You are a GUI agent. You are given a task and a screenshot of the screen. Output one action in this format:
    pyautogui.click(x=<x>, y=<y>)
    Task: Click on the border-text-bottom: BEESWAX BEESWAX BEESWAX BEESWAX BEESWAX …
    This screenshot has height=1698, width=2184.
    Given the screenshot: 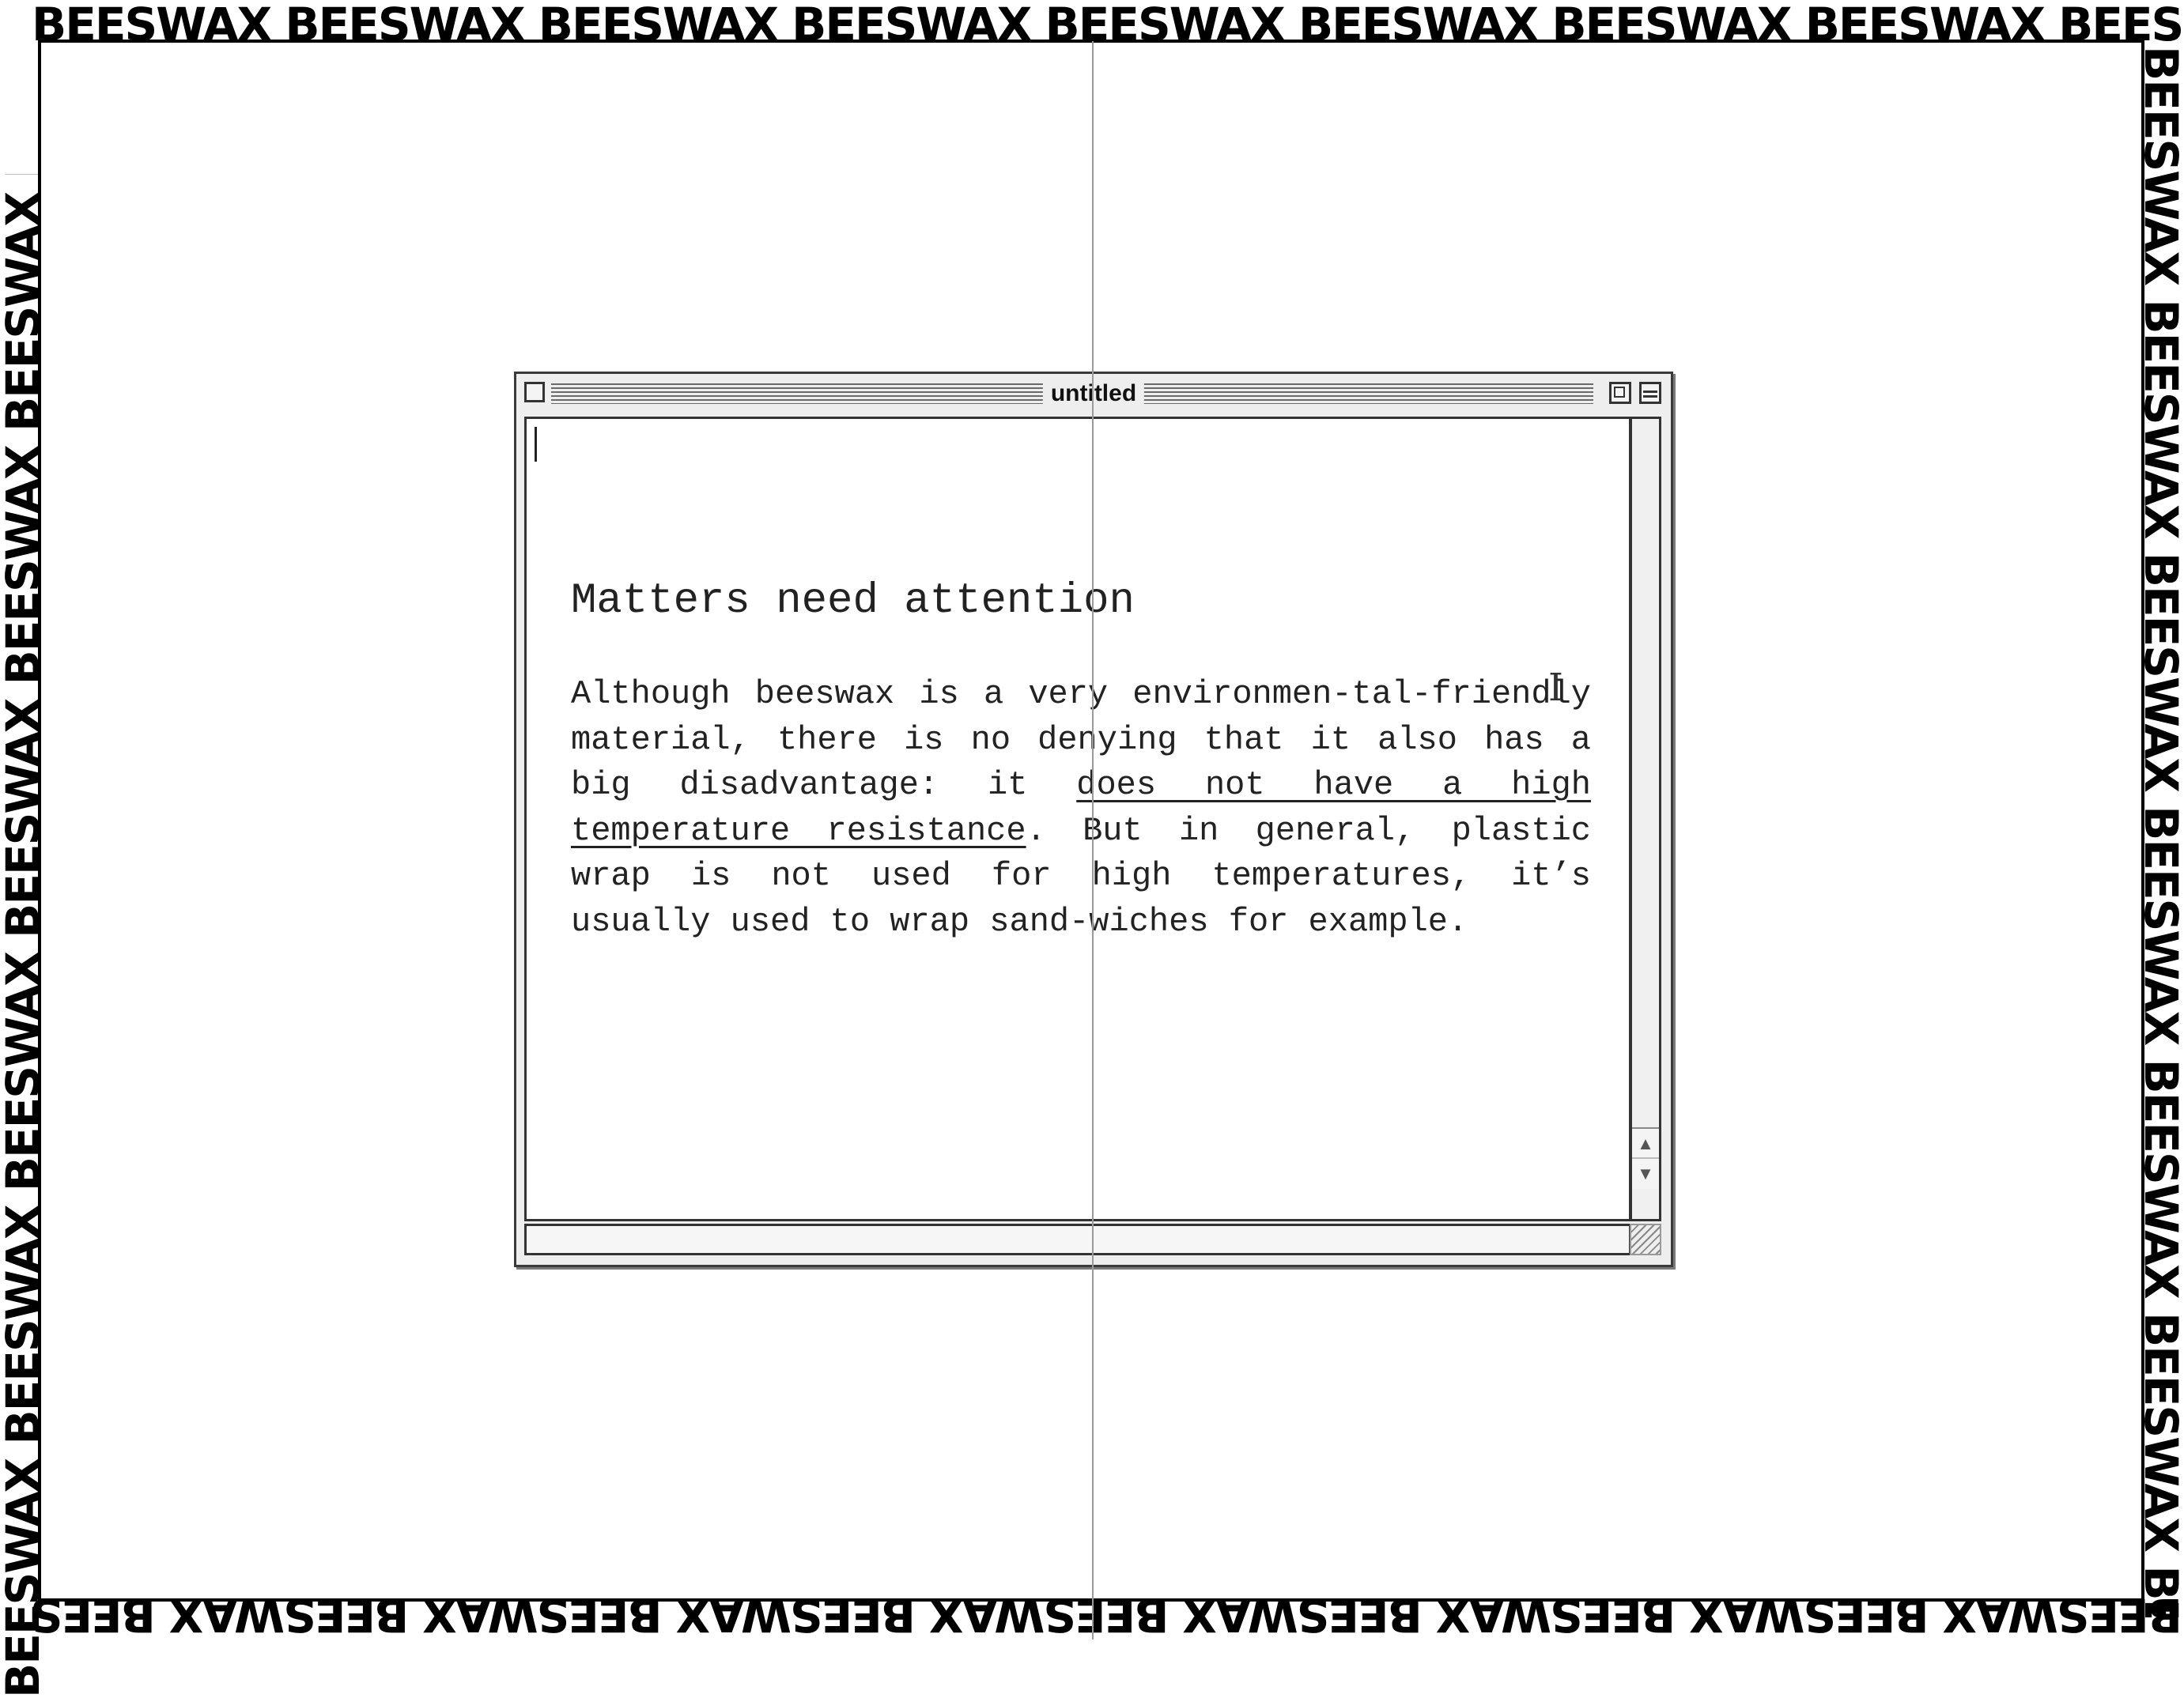 What is the action you would take?
    pyautogui.click(x=1107, y=1617)
    